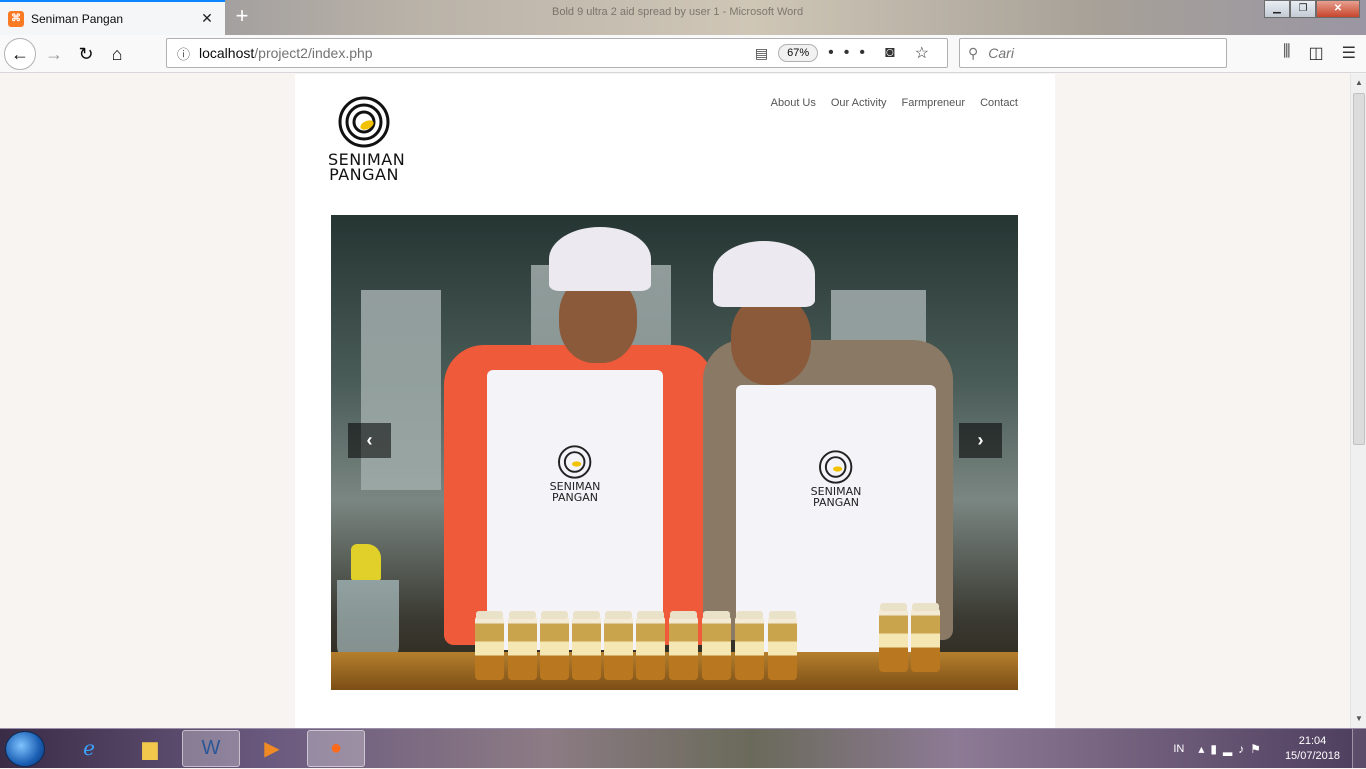  I want to click on carousel-next-button: ›, so click(980, 440).